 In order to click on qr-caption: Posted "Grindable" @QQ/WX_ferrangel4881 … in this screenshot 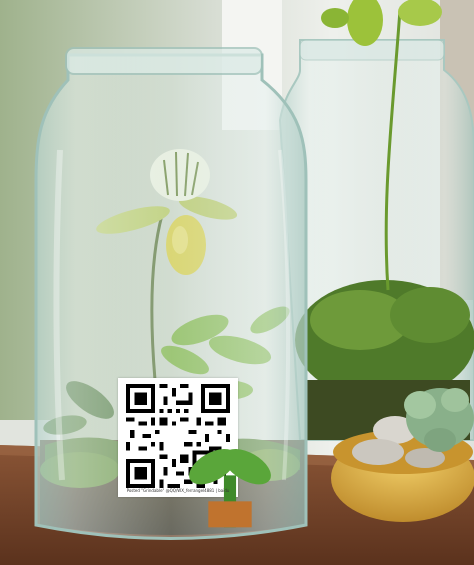, I will do `click(178, 490)`.